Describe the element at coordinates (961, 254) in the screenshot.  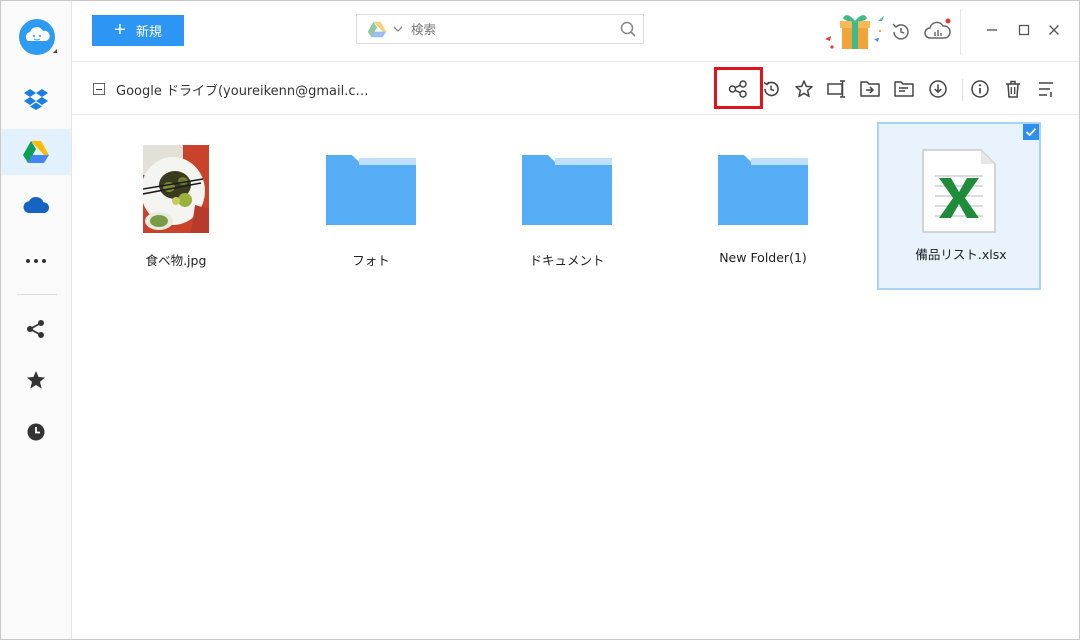
I see `file-name: 備品リスト.xlsx` at that location.